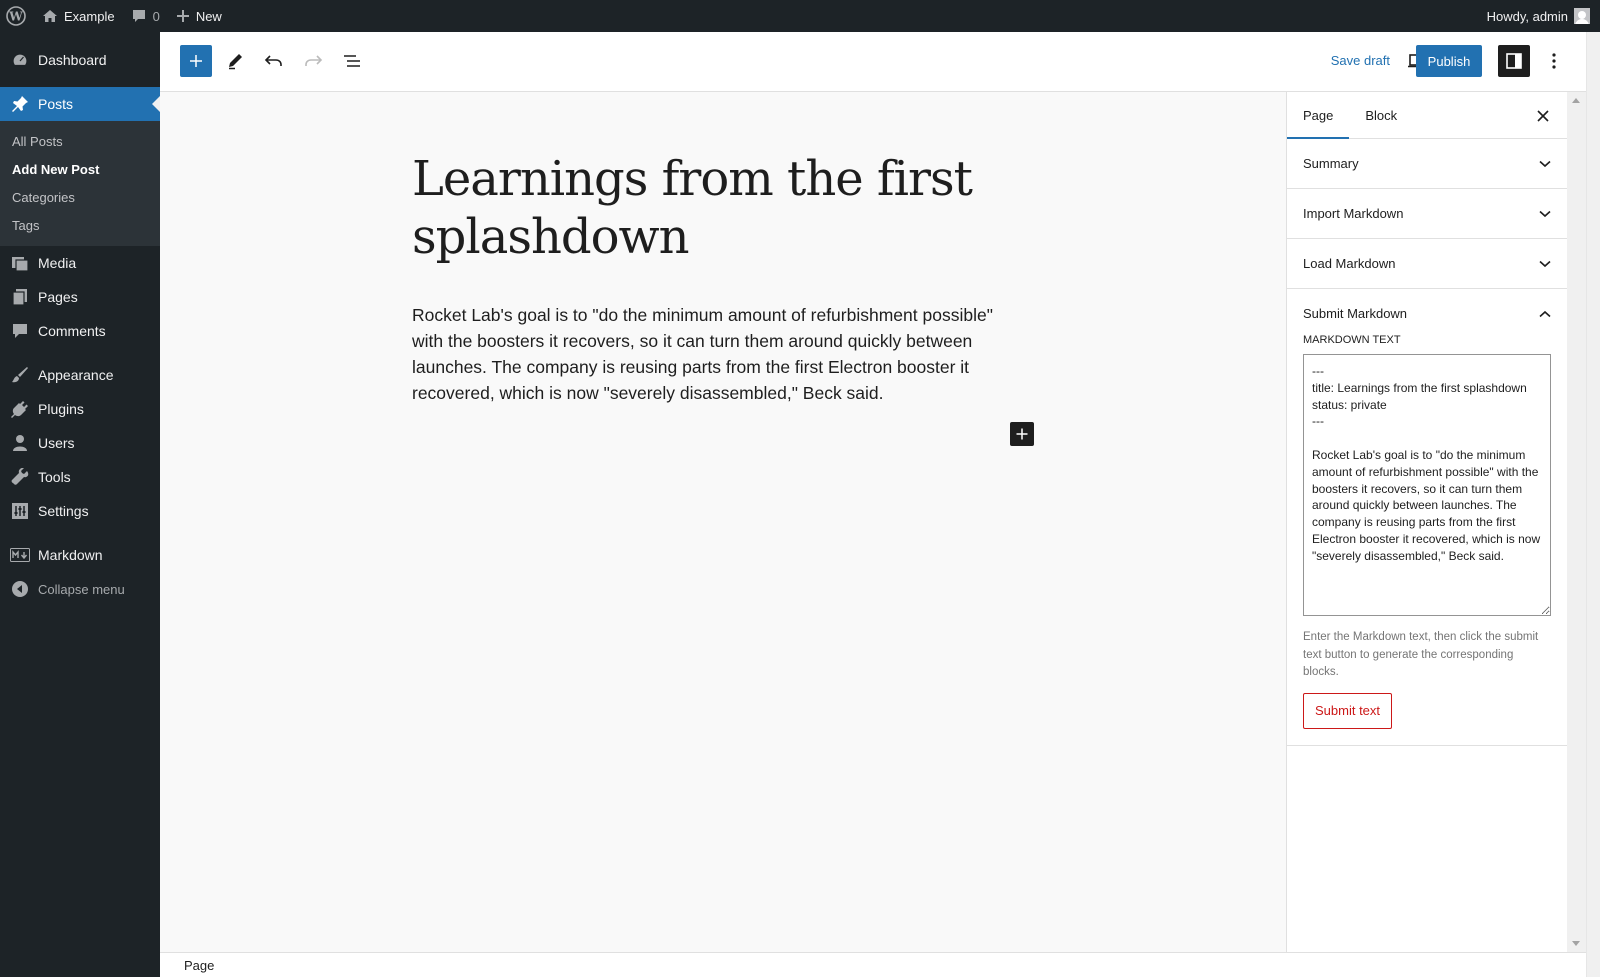 This screenshot has width=1600, height=977. Describe the element at coordinates (1527, 16) in the screenshot. I see `howdy-text: Howdy, admin` at that location.